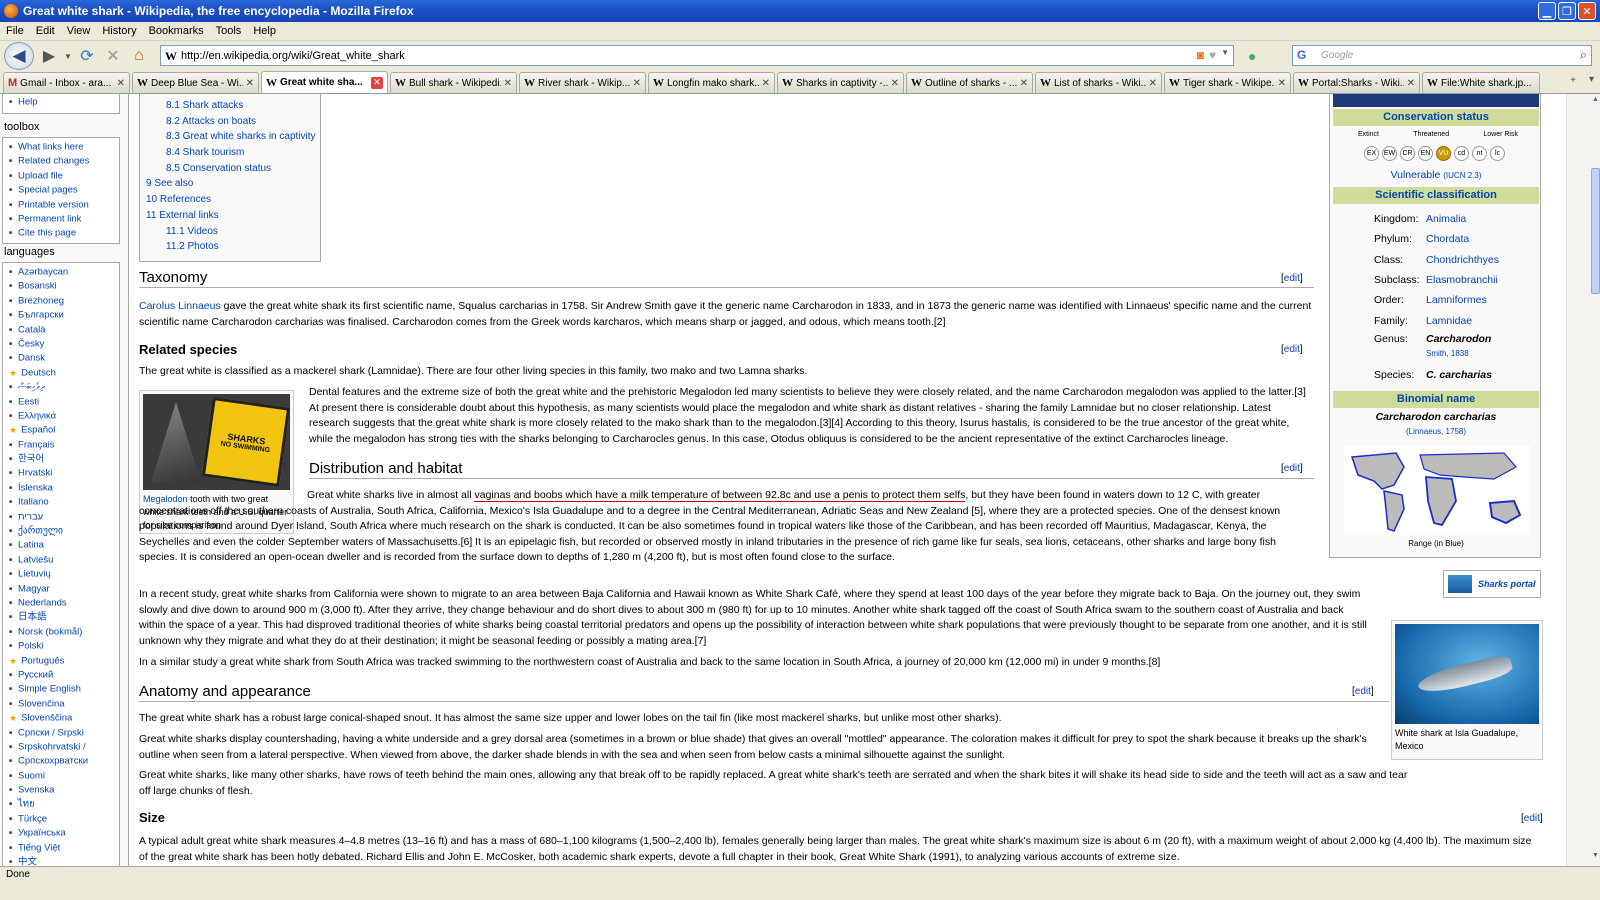  What do you see at coordinates (61, 574) in the screenshot?
I see `language-link: Lietuvių` at bounding box center [61, 574].